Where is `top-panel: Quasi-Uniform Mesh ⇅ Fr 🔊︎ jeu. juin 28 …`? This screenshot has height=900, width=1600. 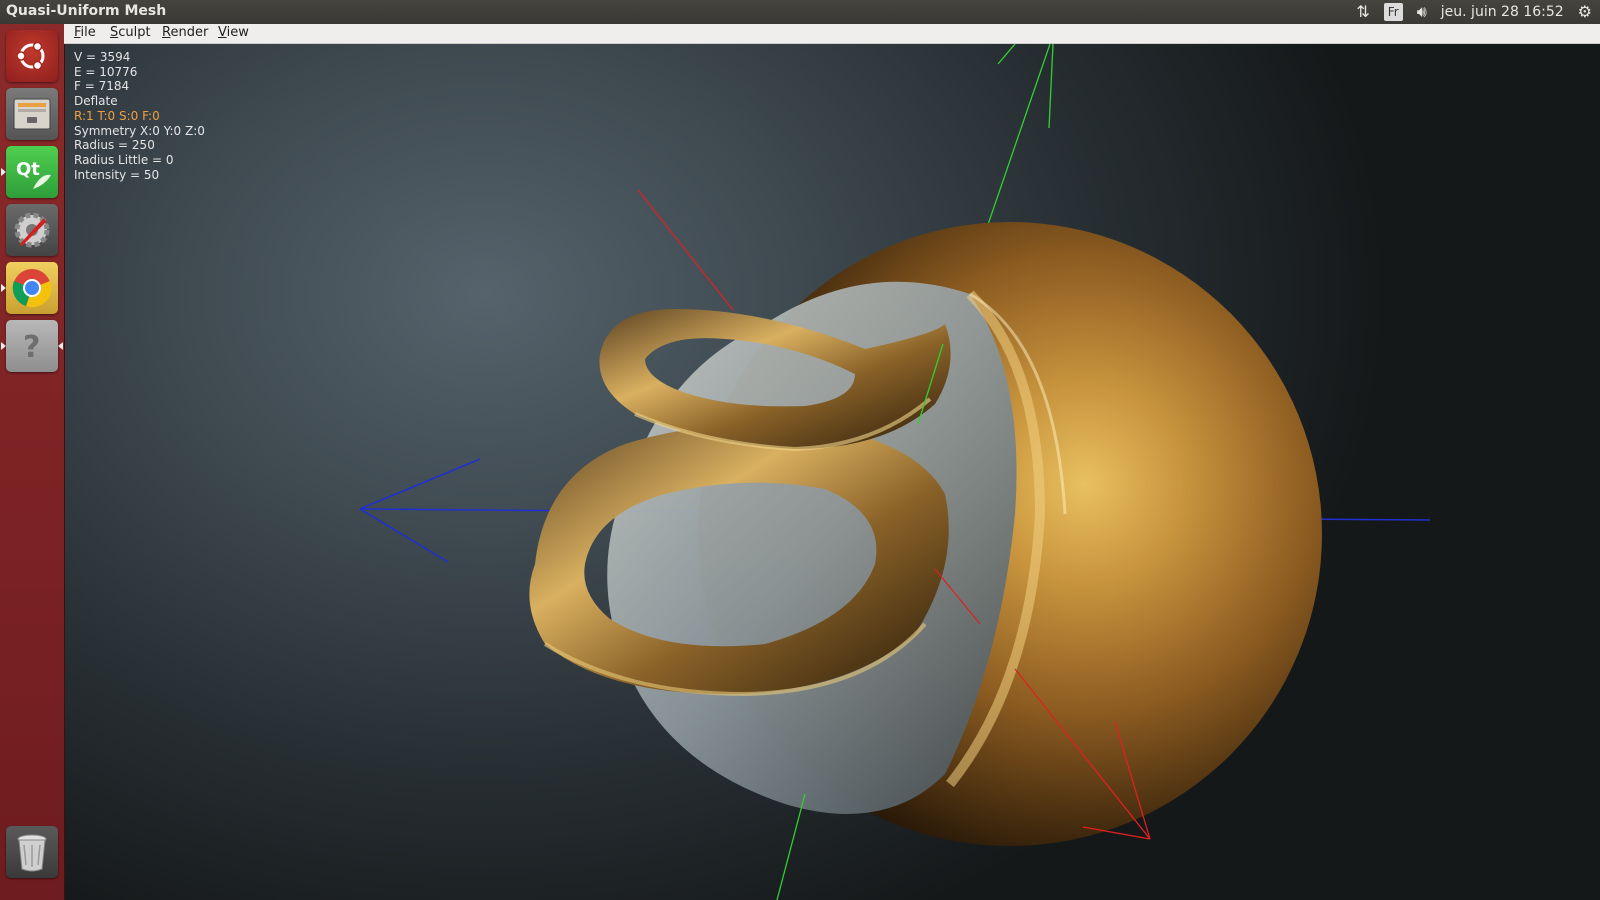 top-panel: Quasi-Uniform Mesh ⇅ Fr 🔊︎ jeu. juin 28 … is located at coordinates (800, 12).